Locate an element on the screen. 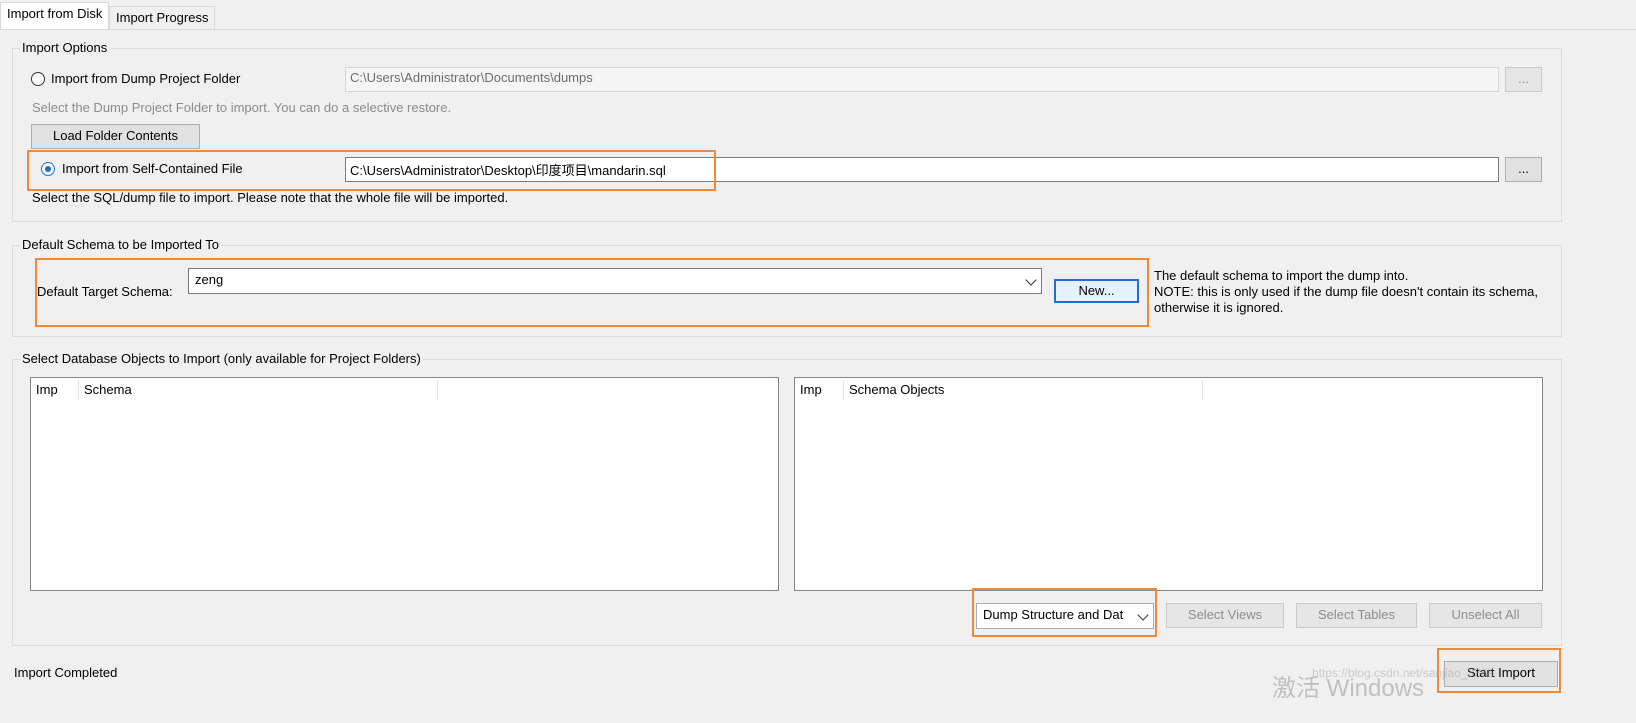  self-contained-label: Import from Self-Contained File is located at coordinates (152, 168).